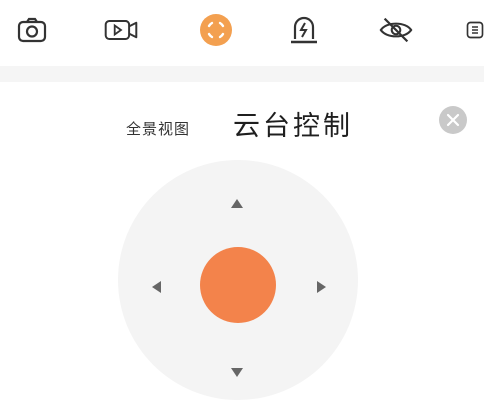 Image resolution: width=484 pixels, height=413 pixels. What do you see at coordinates (242, 74) in the screenshot?
I see `section-divider` at bounding box center [242, 74].